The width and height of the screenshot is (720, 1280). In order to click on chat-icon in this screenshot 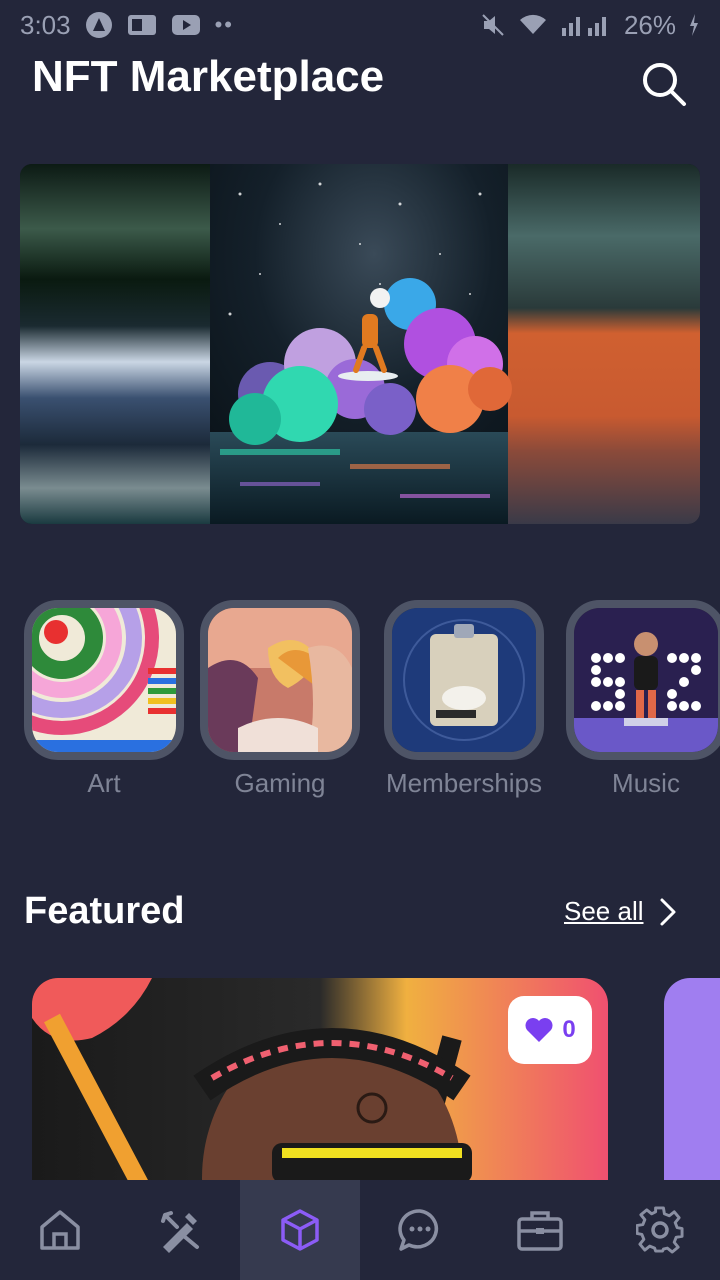, I will do `click(418, 1230)`.